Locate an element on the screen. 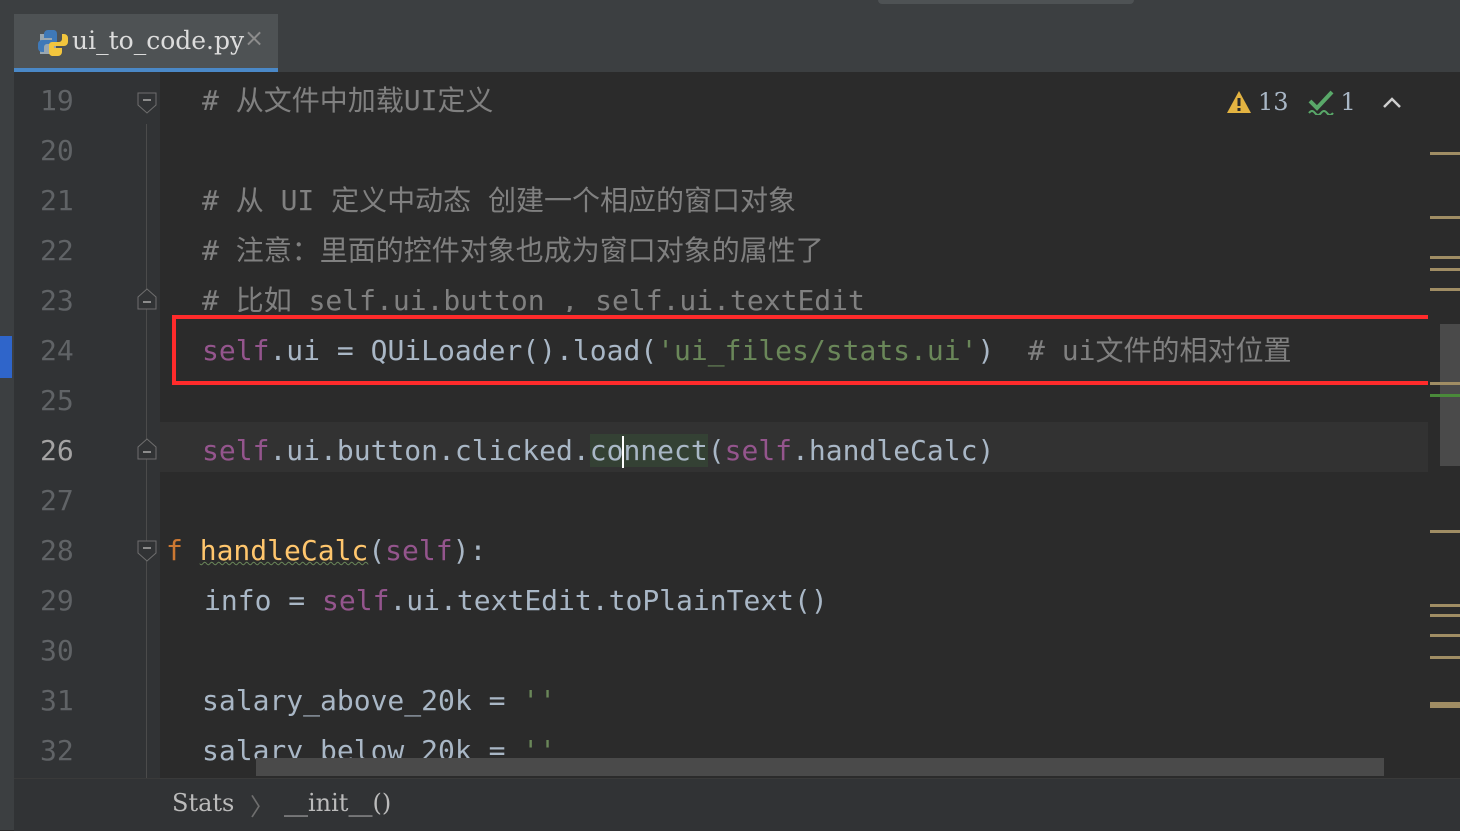  code-line-29: info = self.ui.textEdit.toPlainText() is located at coordinates (516, 601).